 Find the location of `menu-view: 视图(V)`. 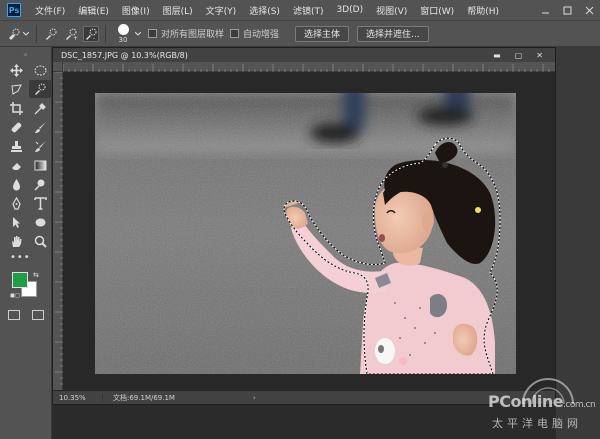

menu-view: 视图(V) is located at coordinates (392, 10).